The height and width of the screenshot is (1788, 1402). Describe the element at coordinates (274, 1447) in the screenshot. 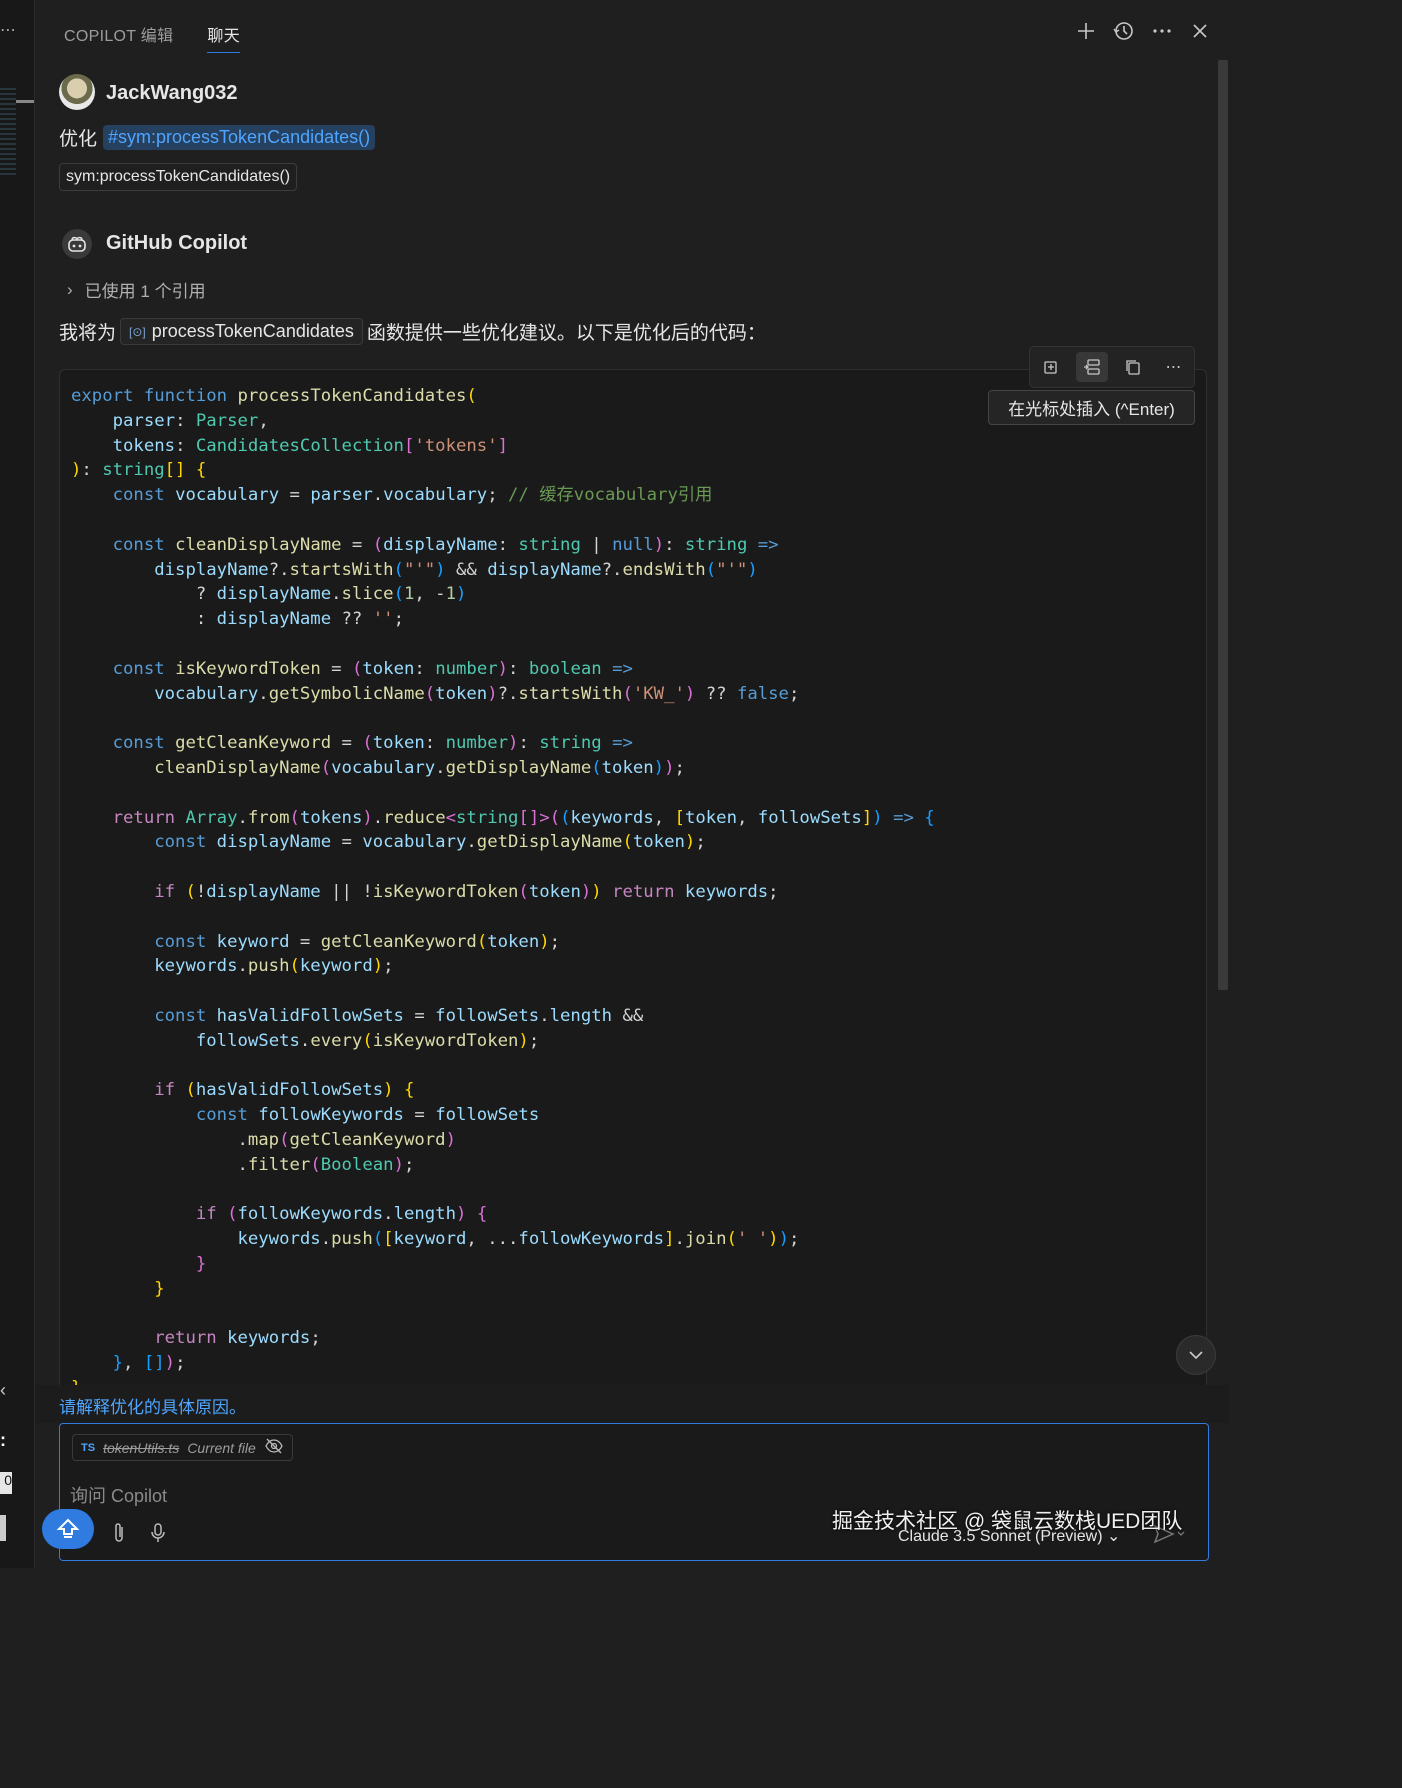

I see `eye-off-icon` at that location.